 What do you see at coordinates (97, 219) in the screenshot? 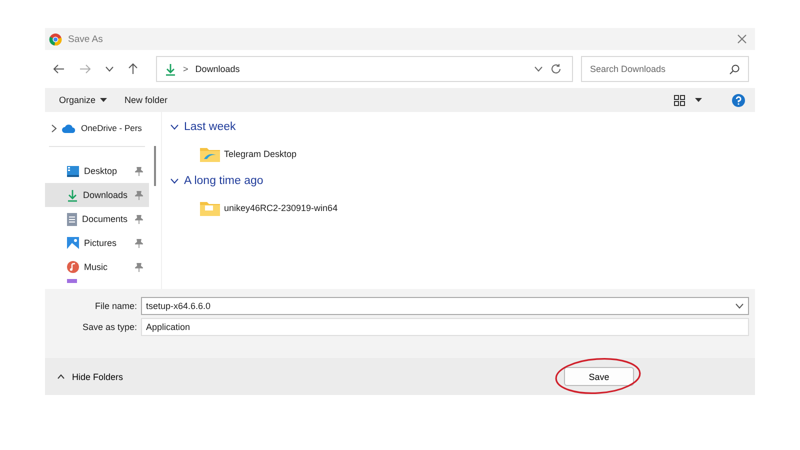
I see `sidebar-item: Documents` at bounding box center [97, 219].